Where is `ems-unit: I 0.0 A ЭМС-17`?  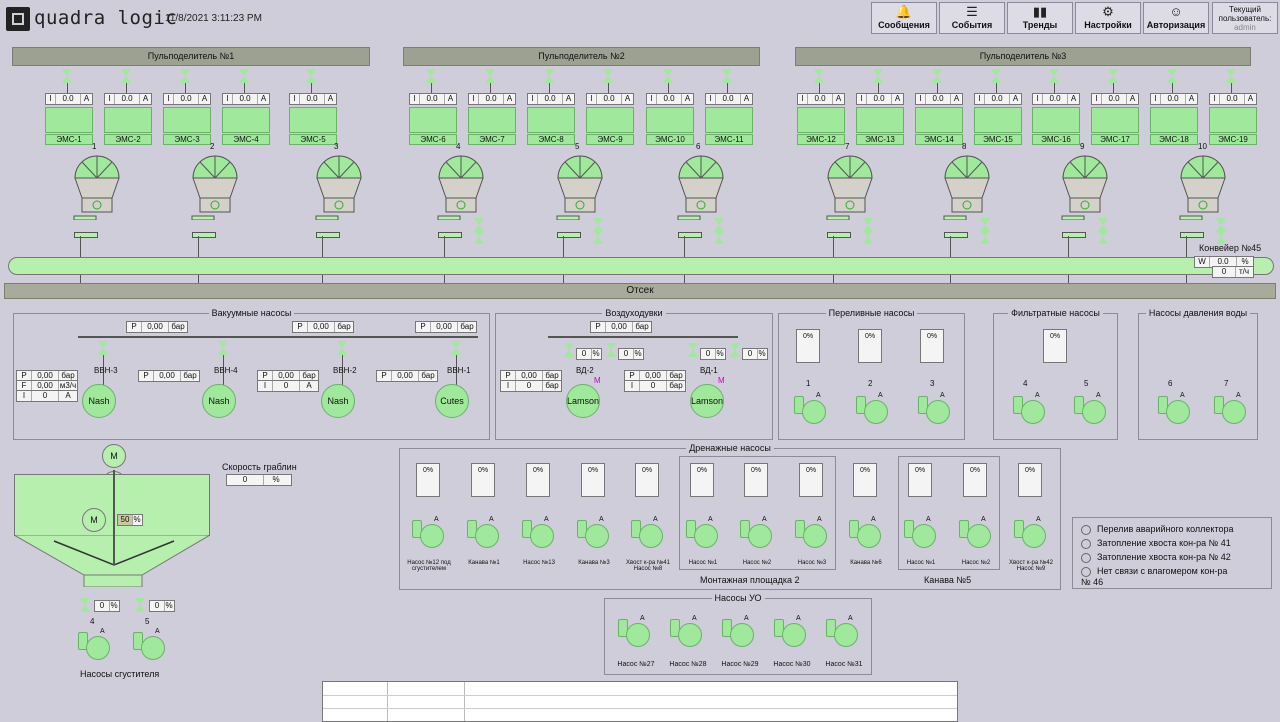
ems-unit: I 0.0 A ЭМС-17 is located at coordinates (1115, 119).